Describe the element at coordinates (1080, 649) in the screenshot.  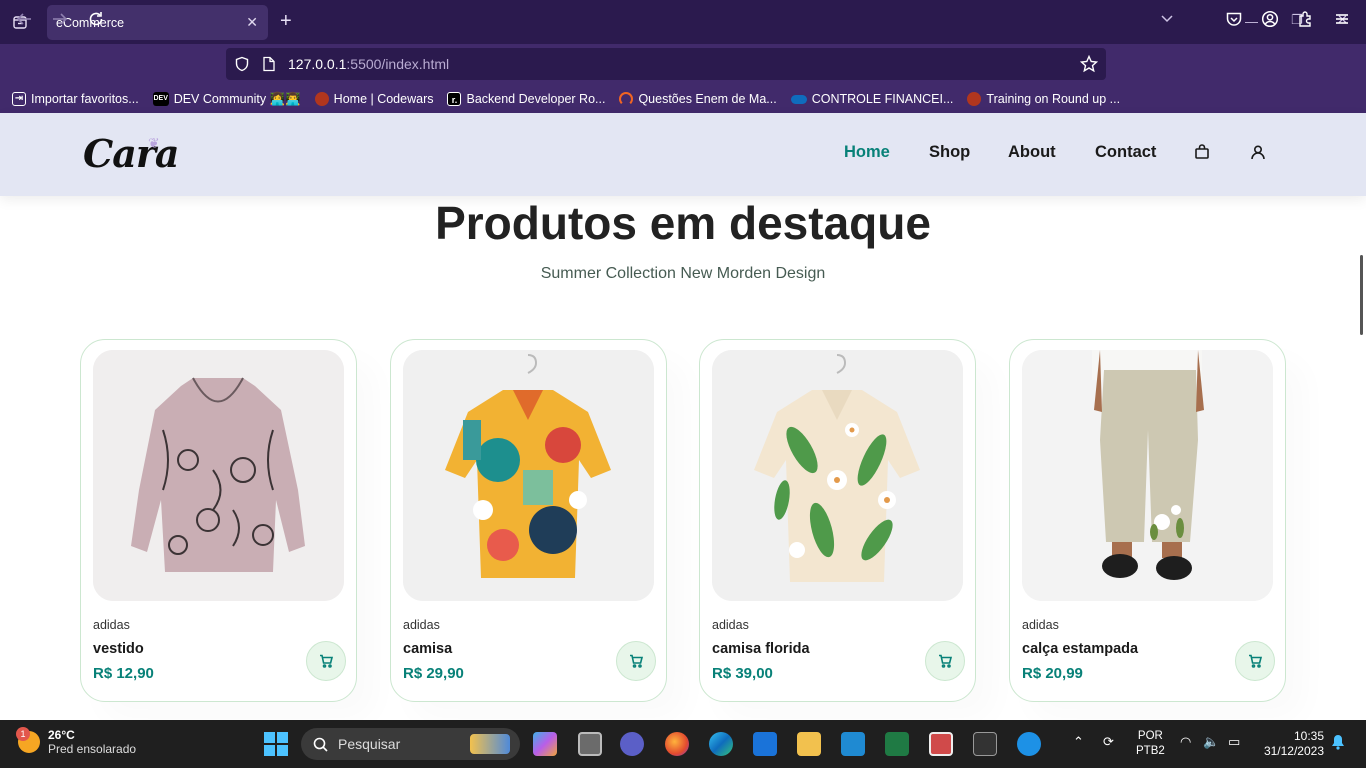
I see `product-name: calça estampada` at that location.